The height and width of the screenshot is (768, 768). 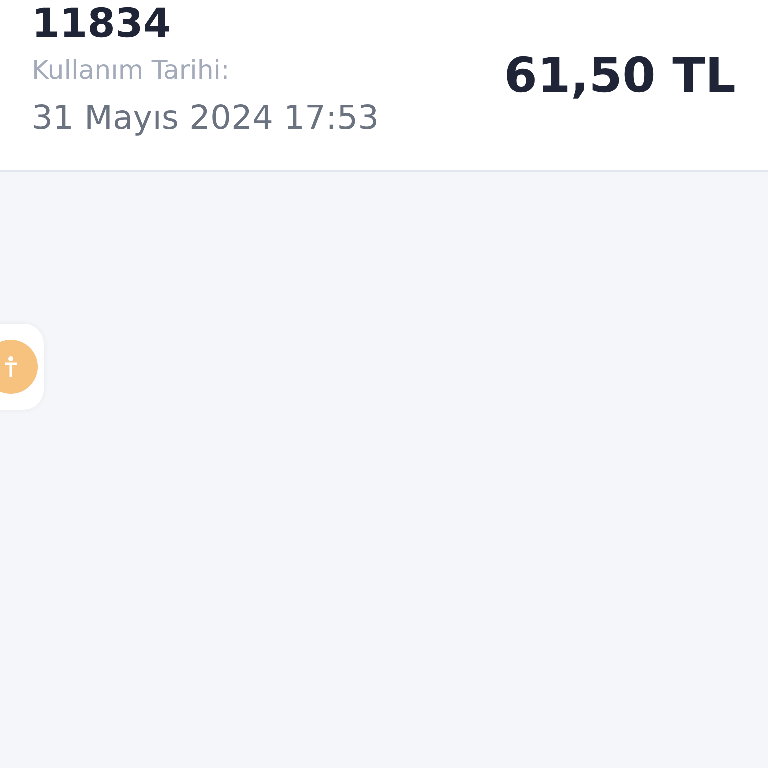 I want to click on transaction-number: 11834, so click(x=102, y=24).